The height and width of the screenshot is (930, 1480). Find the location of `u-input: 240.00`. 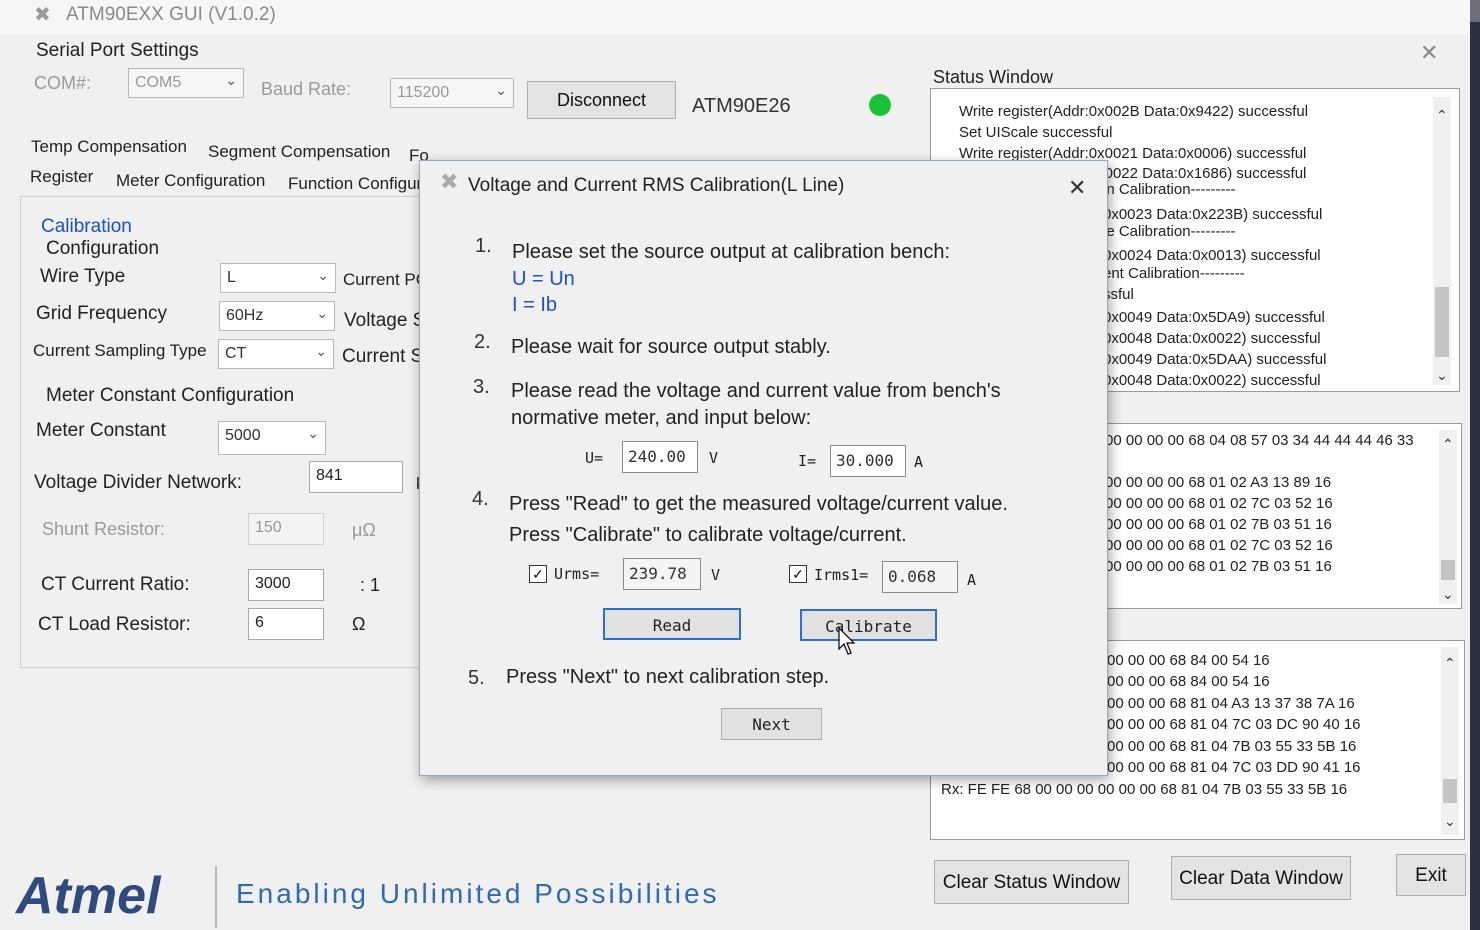

u-input: 240.00 is located at coordinates (660, 457).